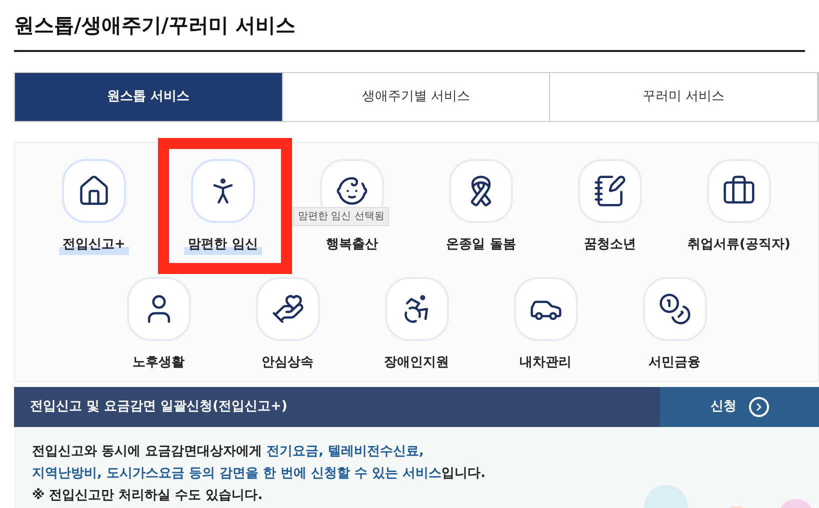 The height and width of the screenshot is (508, 819). What do you see at coordinates (546, 362) in the screenshot?
I see `service-label: 내차관리` at bounding box center [546, 362].